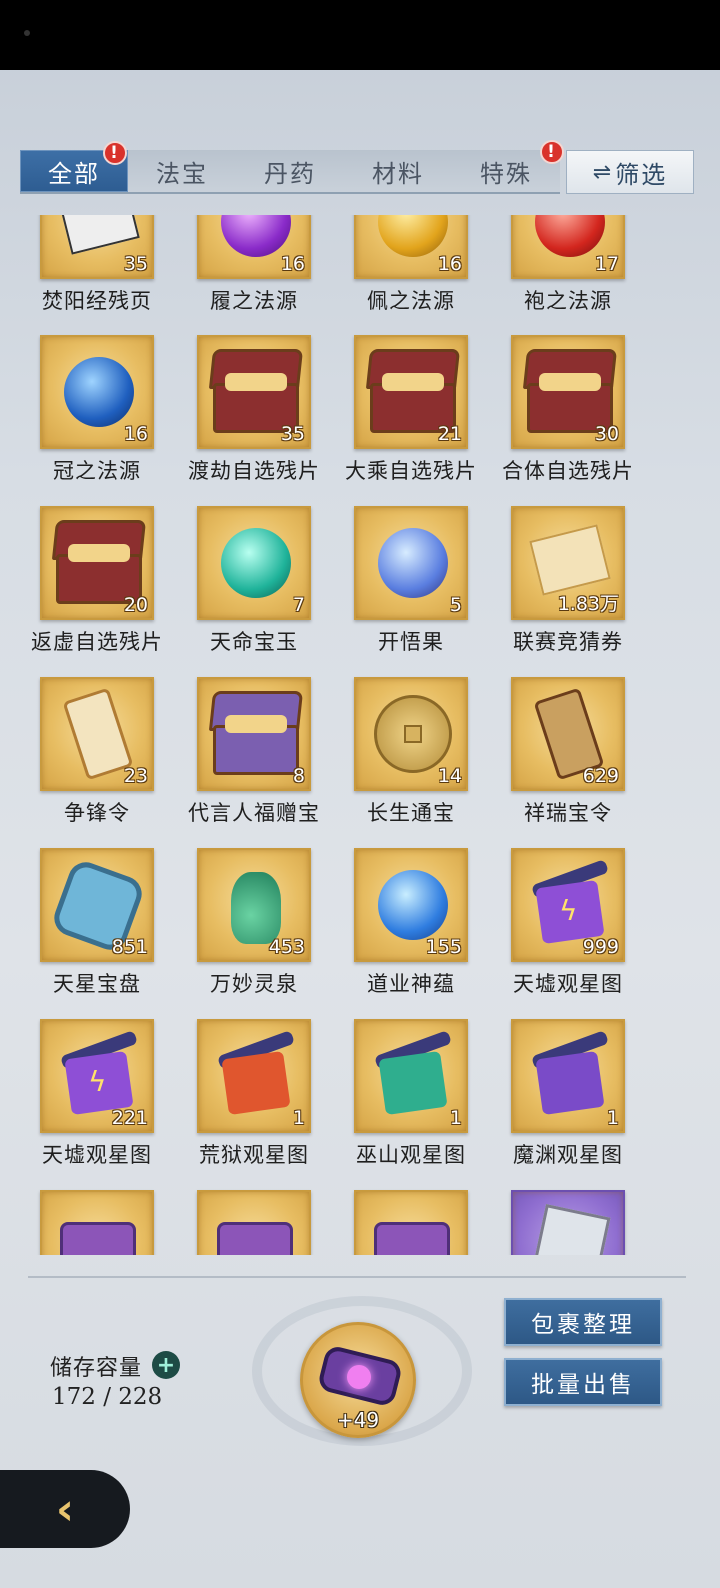  I want to click on item-slot: 5, so click(411, 563).